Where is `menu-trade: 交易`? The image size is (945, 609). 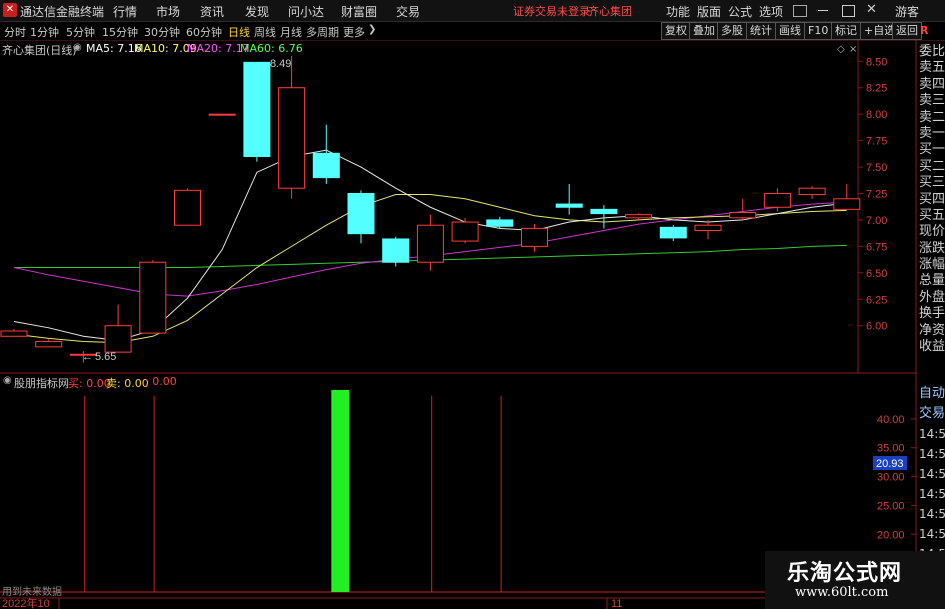
menu-trade: 交易 is located at coordinates (408, 11).